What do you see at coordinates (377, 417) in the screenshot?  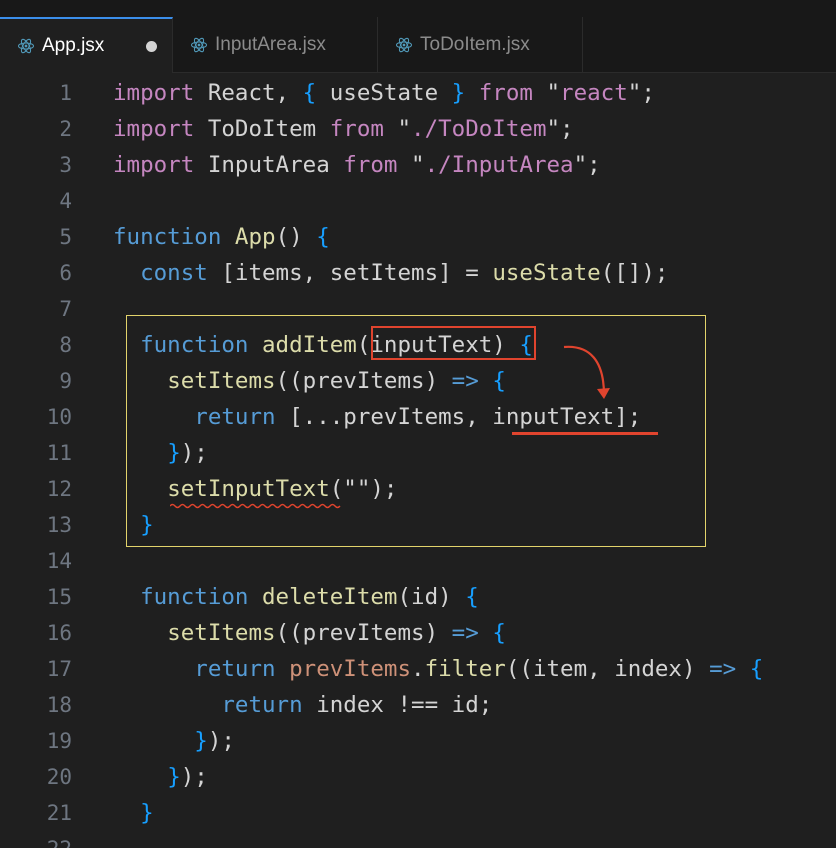 I see `code-text: return [...prevItems, inputText];` at bounding box center [377, 417].